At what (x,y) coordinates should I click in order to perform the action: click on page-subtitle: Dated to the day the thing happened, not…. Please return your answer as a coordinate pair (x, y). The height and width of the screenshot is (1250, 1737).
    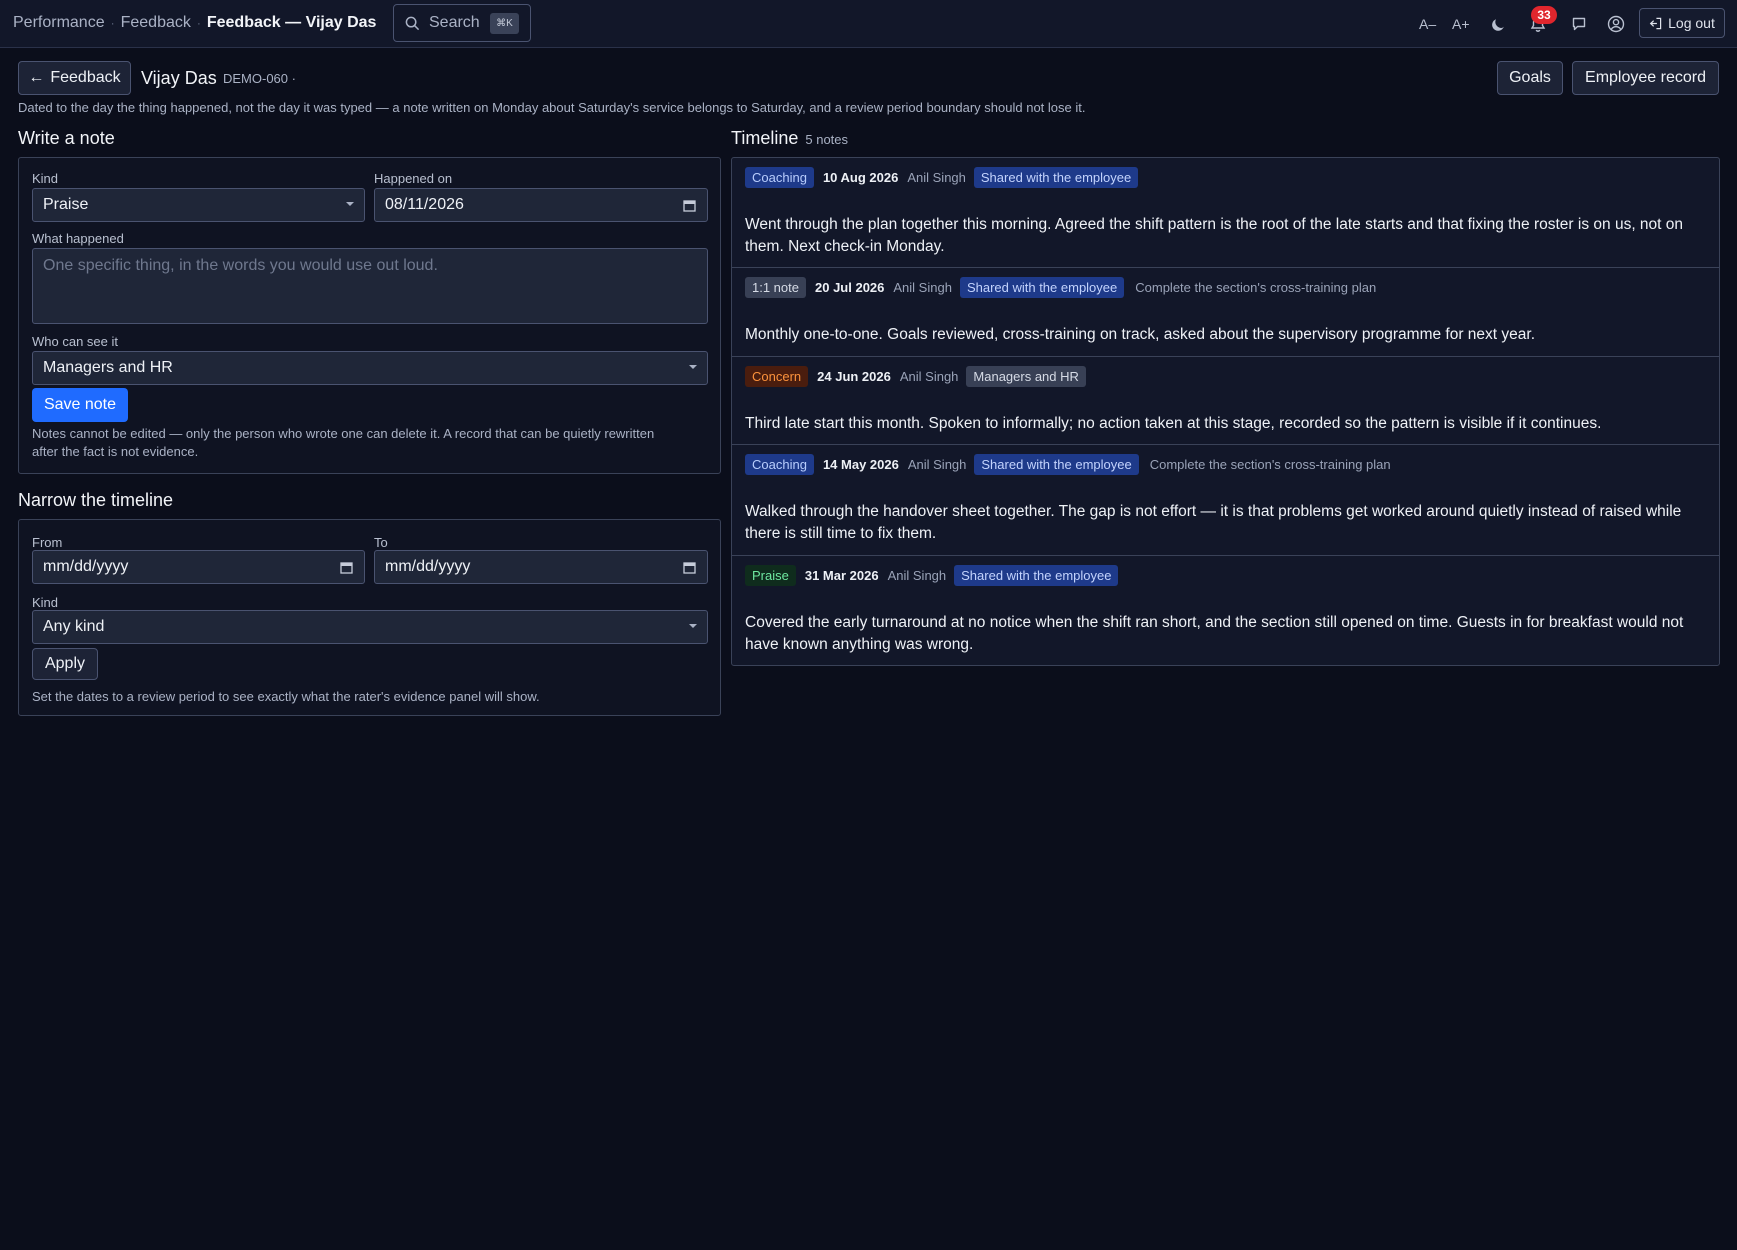
    Looking at the image, I should click on (552, 107).